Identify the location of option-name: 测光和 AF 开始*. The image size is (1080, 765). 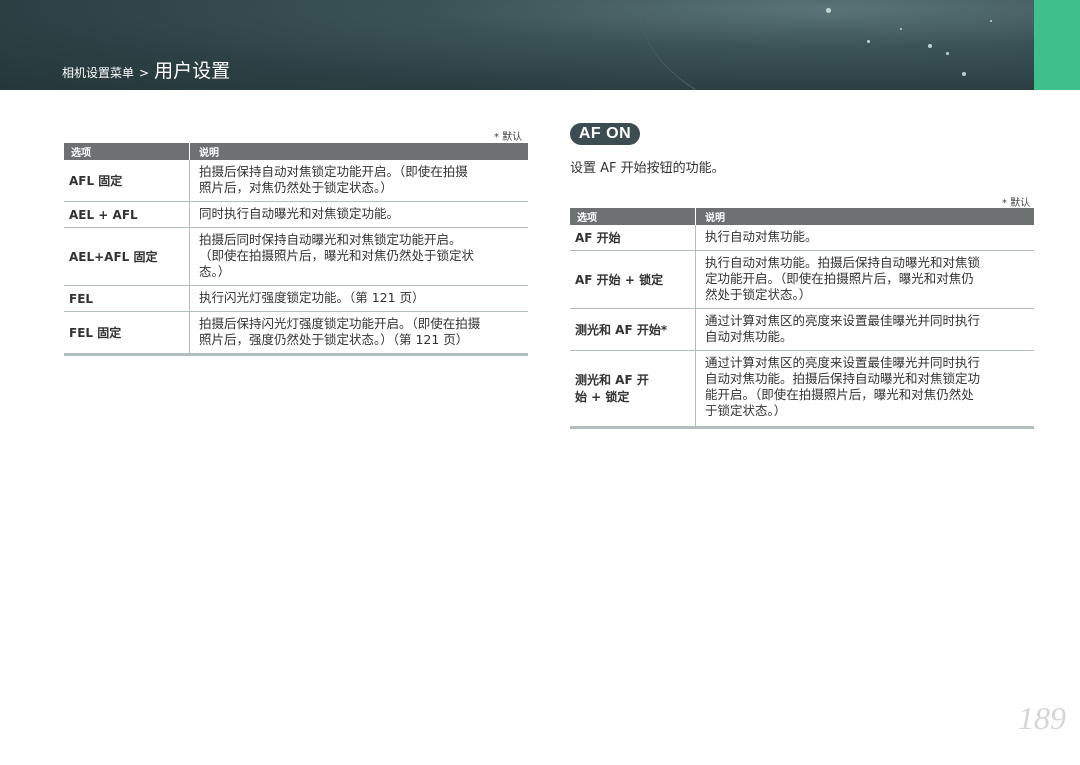
(633, 329).